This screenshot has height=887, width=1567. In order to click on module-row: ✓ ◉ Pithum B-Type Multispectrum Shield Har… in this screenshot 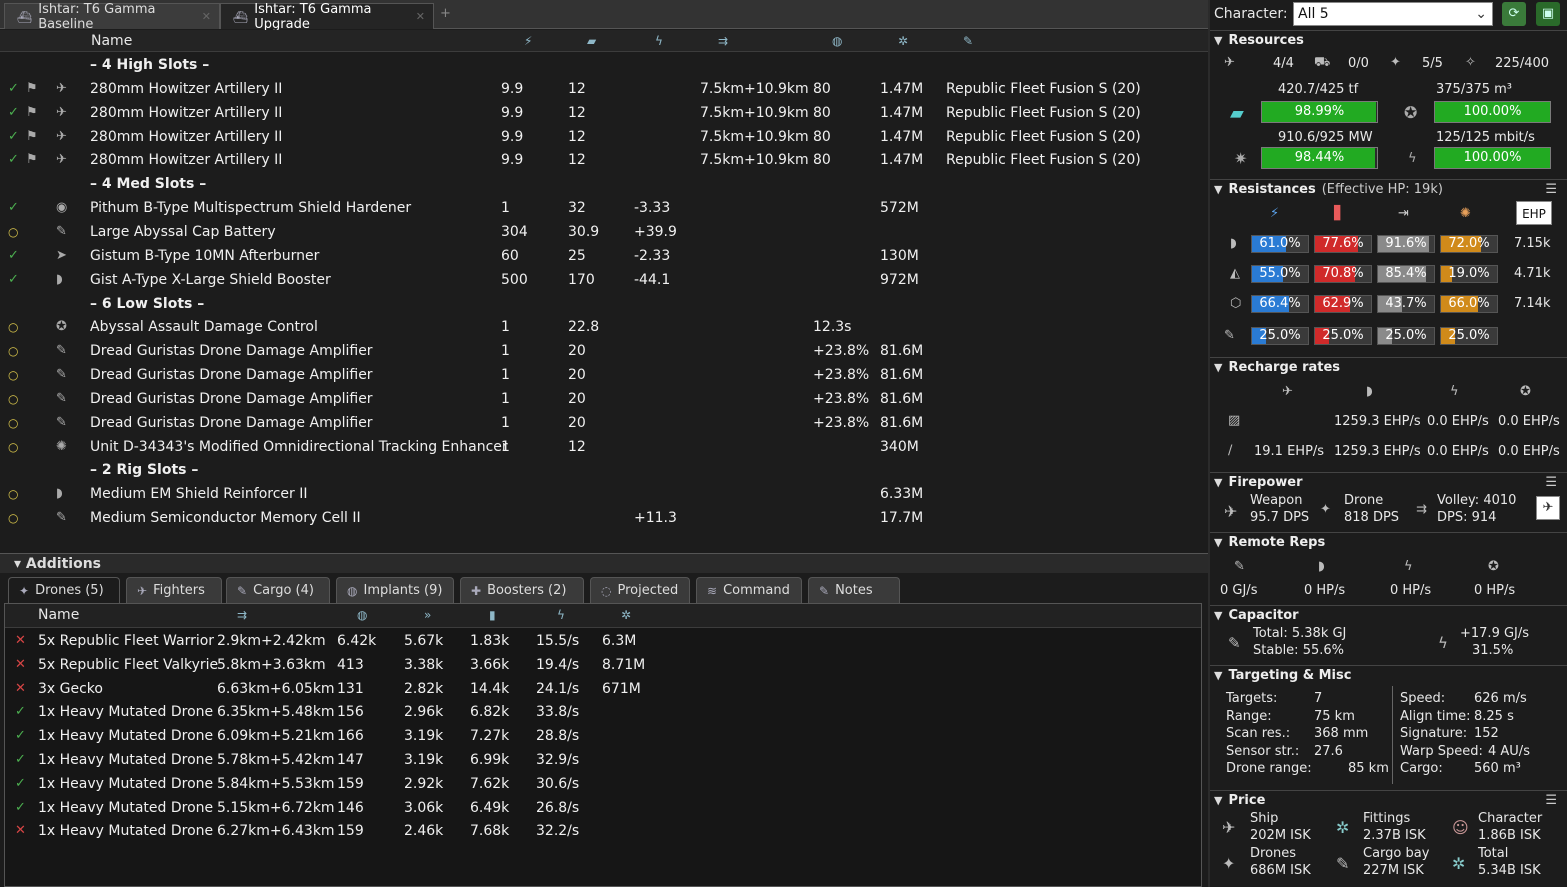, I will do `click(604, 208)`.